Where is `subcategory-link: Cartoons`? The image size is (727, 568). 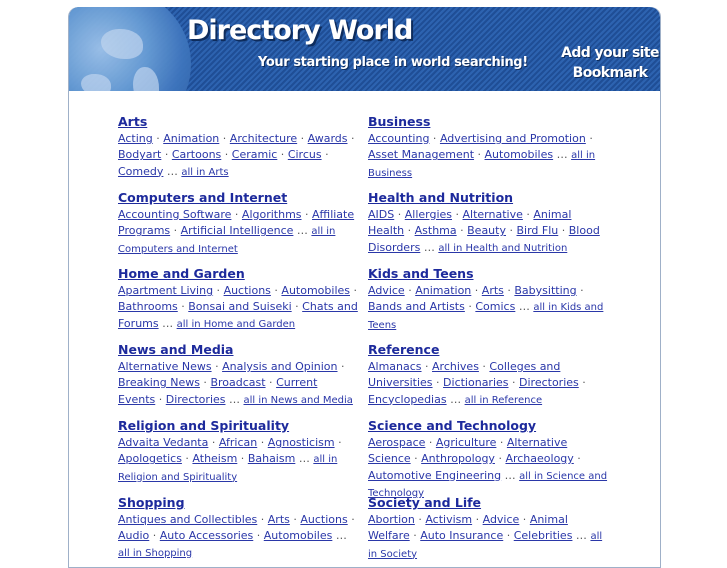 subcategory-link: Cartoons is located at coordinates (196, 154).